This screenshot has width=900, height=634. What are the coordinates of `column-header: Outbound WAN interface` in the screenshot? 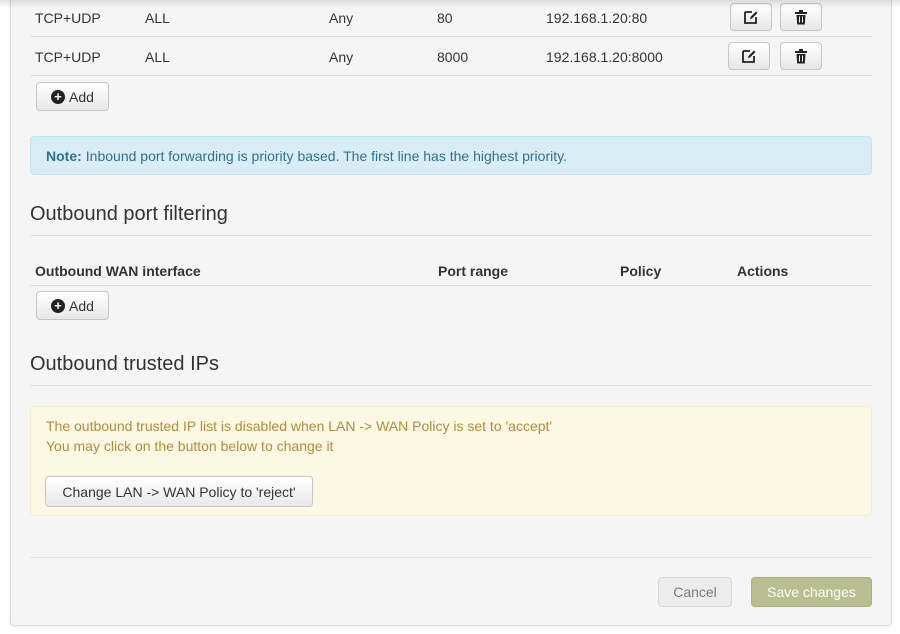 It's located at (118, 270).